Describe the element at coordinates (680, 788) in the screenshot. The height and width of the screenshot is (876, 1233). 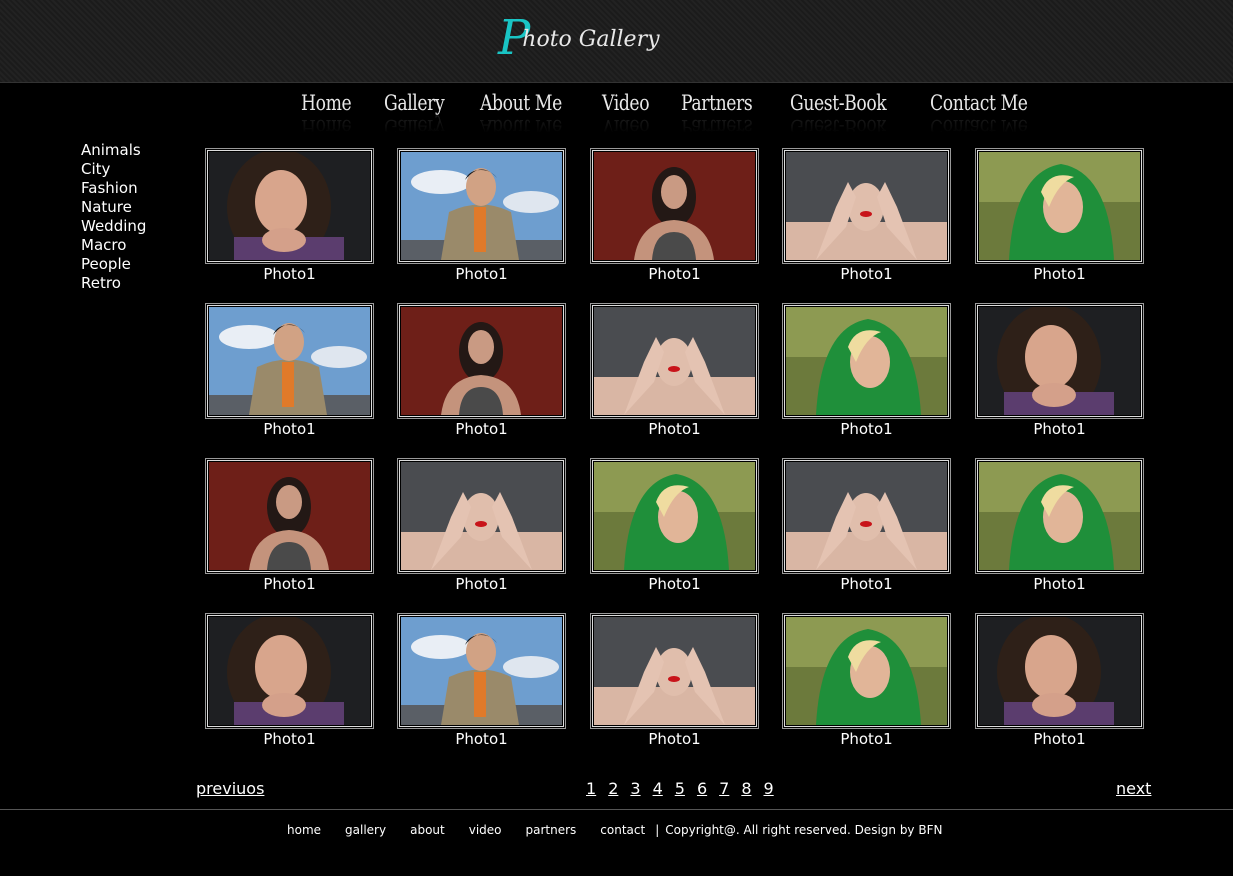
I see `page-link: 5` at that location.